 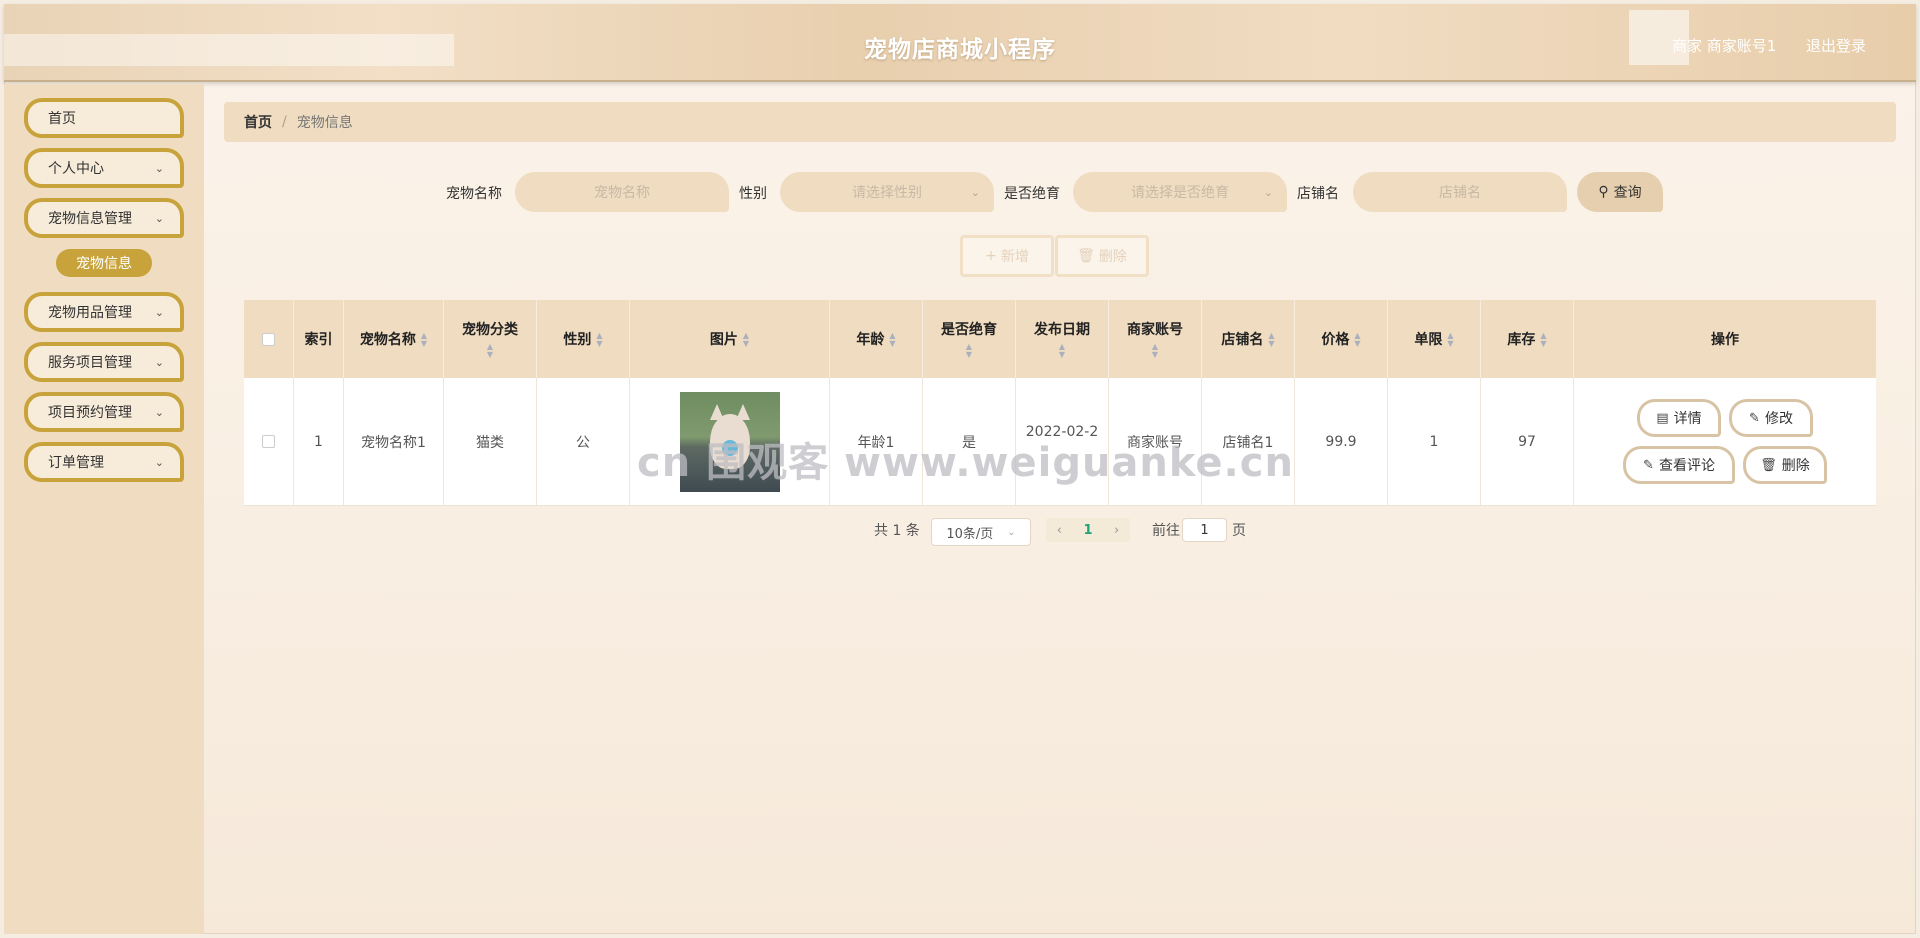 I want to click on sidebar-item-personal-center: 个人中心 ⌄, so click(x=104, y=168).